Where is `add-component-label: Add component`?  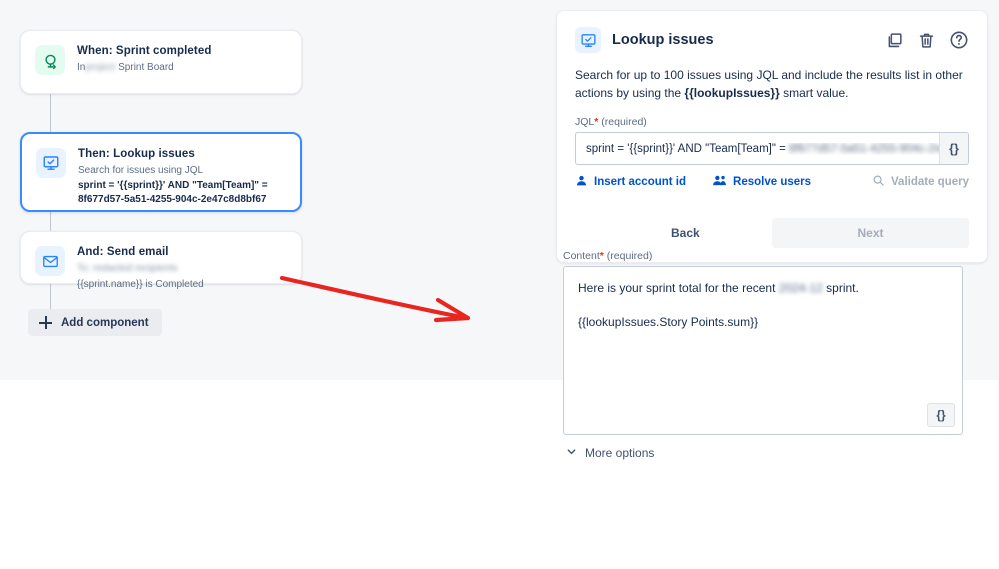
add-component-label: Add component is located at coordinates (105, 322).